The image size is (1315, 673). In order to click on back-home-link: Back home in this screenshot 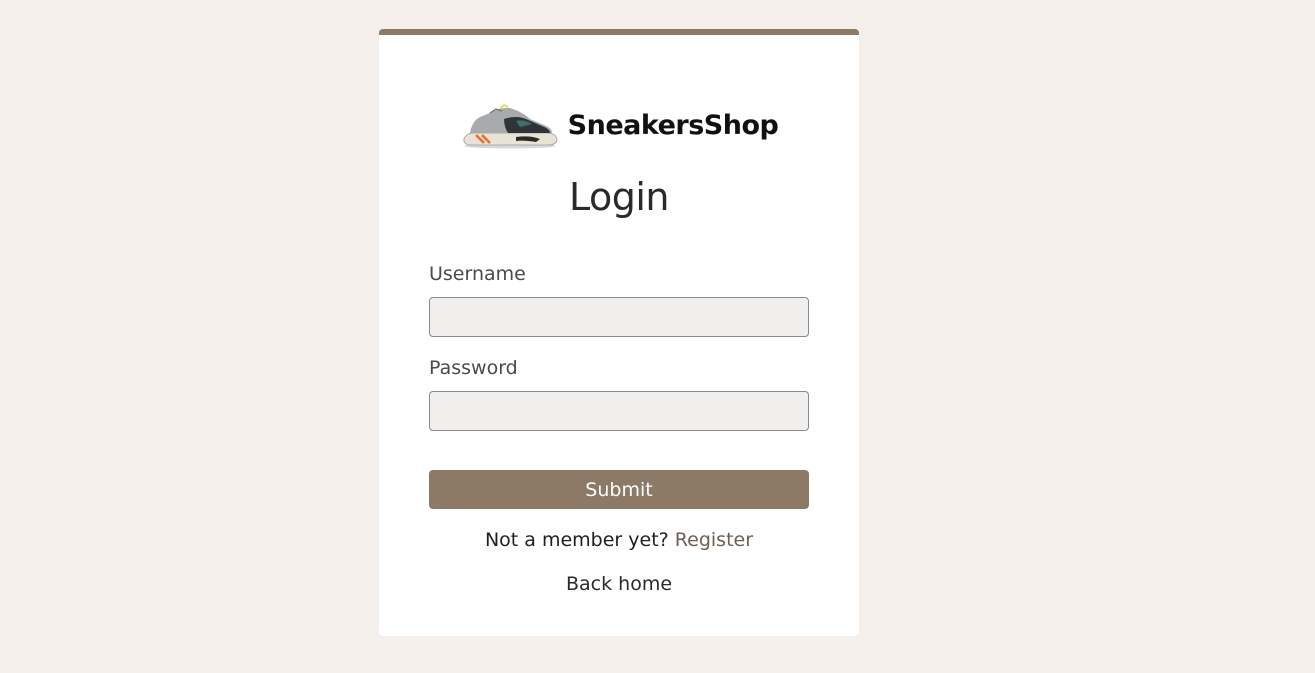, I will do `click(619, 584)`.